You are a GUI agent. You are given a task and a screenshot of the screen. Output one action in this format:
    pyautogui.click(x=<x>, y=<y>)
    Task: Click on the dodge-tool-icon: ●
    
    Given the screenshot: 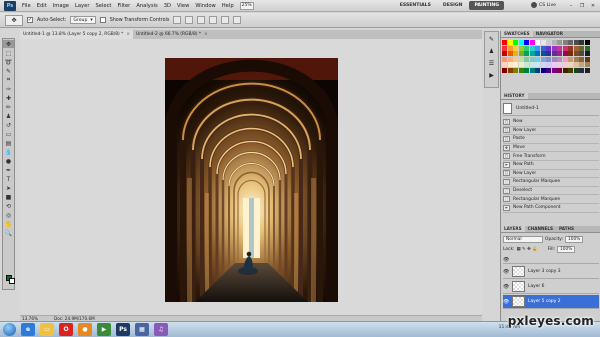 What is the action you would take?
    pyautogui.click(x=8, y=161)
    